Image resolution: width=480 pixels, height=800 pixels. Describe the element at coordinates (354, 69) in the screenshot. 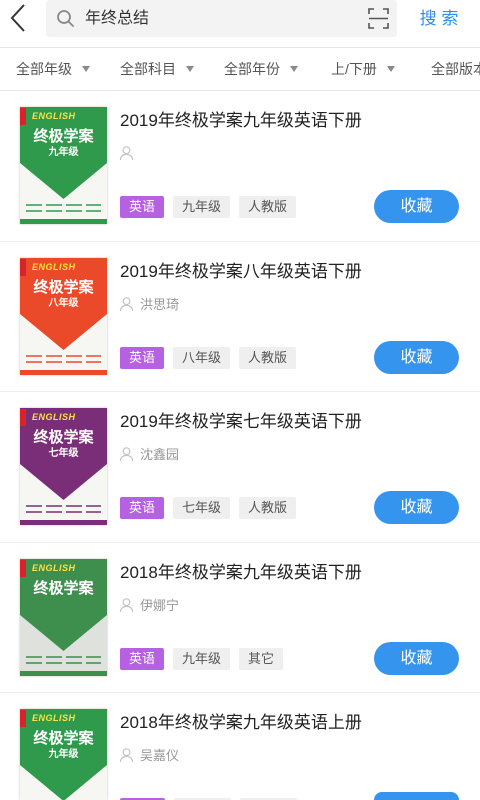

I see `filter-label: 上/下册` at that location.